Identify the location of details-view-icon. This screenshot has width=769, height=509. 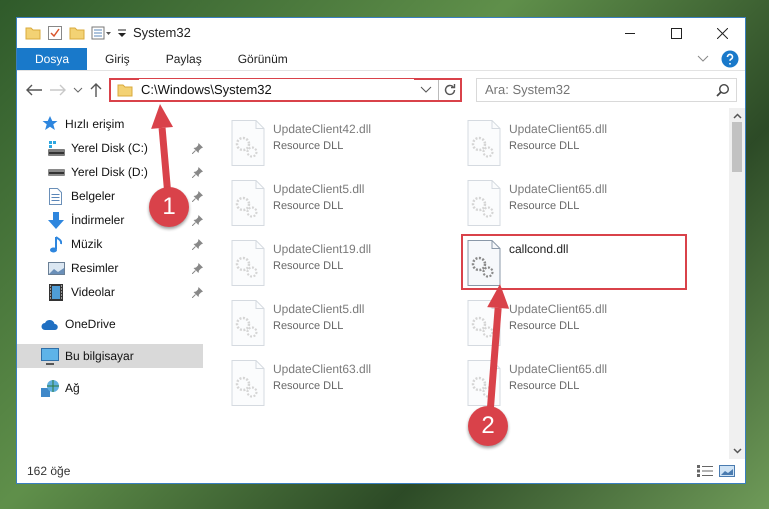
(705, 471).